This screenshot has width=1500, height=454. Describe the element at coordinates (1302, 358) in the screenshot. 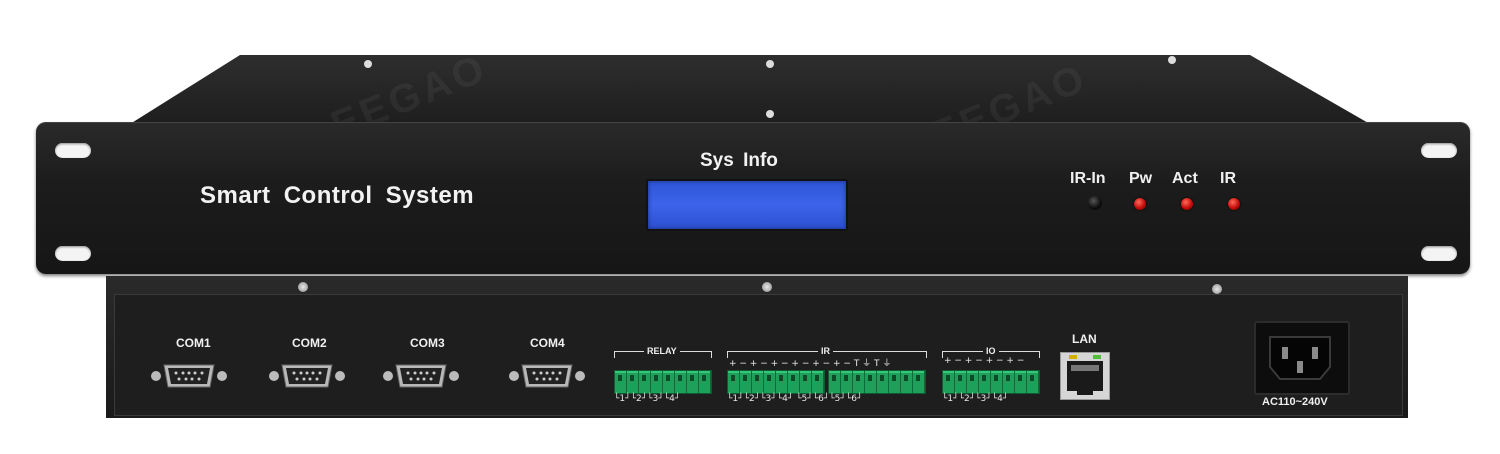

I see `power-inlet-icon` at that location.